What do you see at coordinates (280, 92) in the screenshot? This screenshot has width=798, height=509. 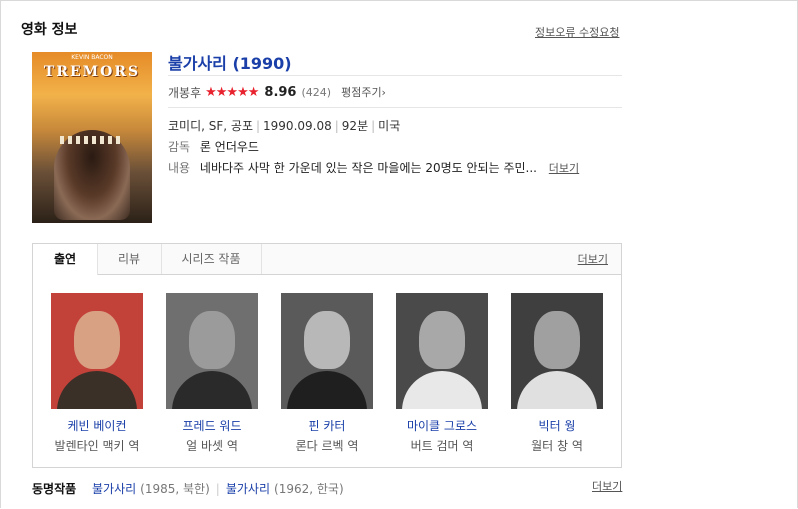 I see `rating-score: 8.96` at bounding box center [280, 92].